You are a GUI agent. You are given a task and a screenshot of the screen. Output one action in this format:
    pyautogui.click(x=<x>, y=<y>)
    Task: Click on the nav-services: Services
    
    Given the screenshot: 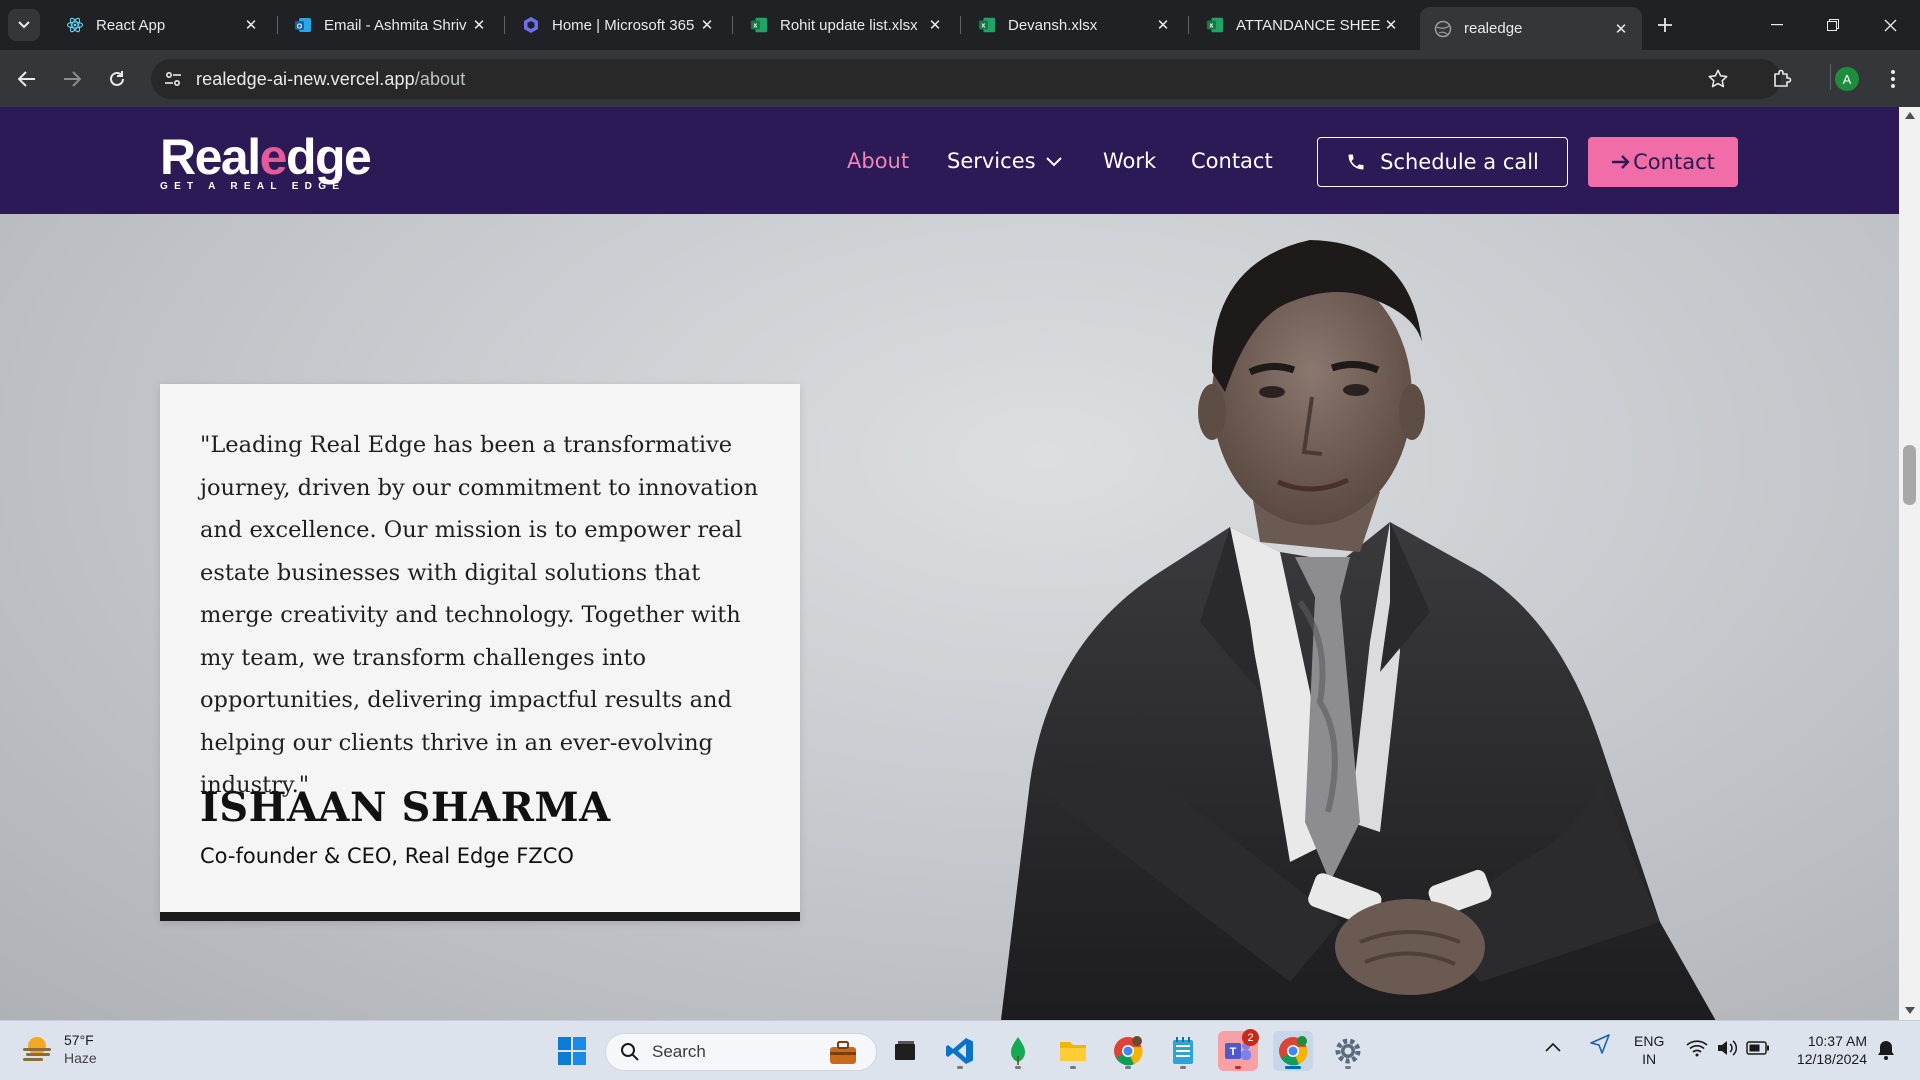 What is the action you would take?
    pyautogui.click(x=1004, y=161)
    